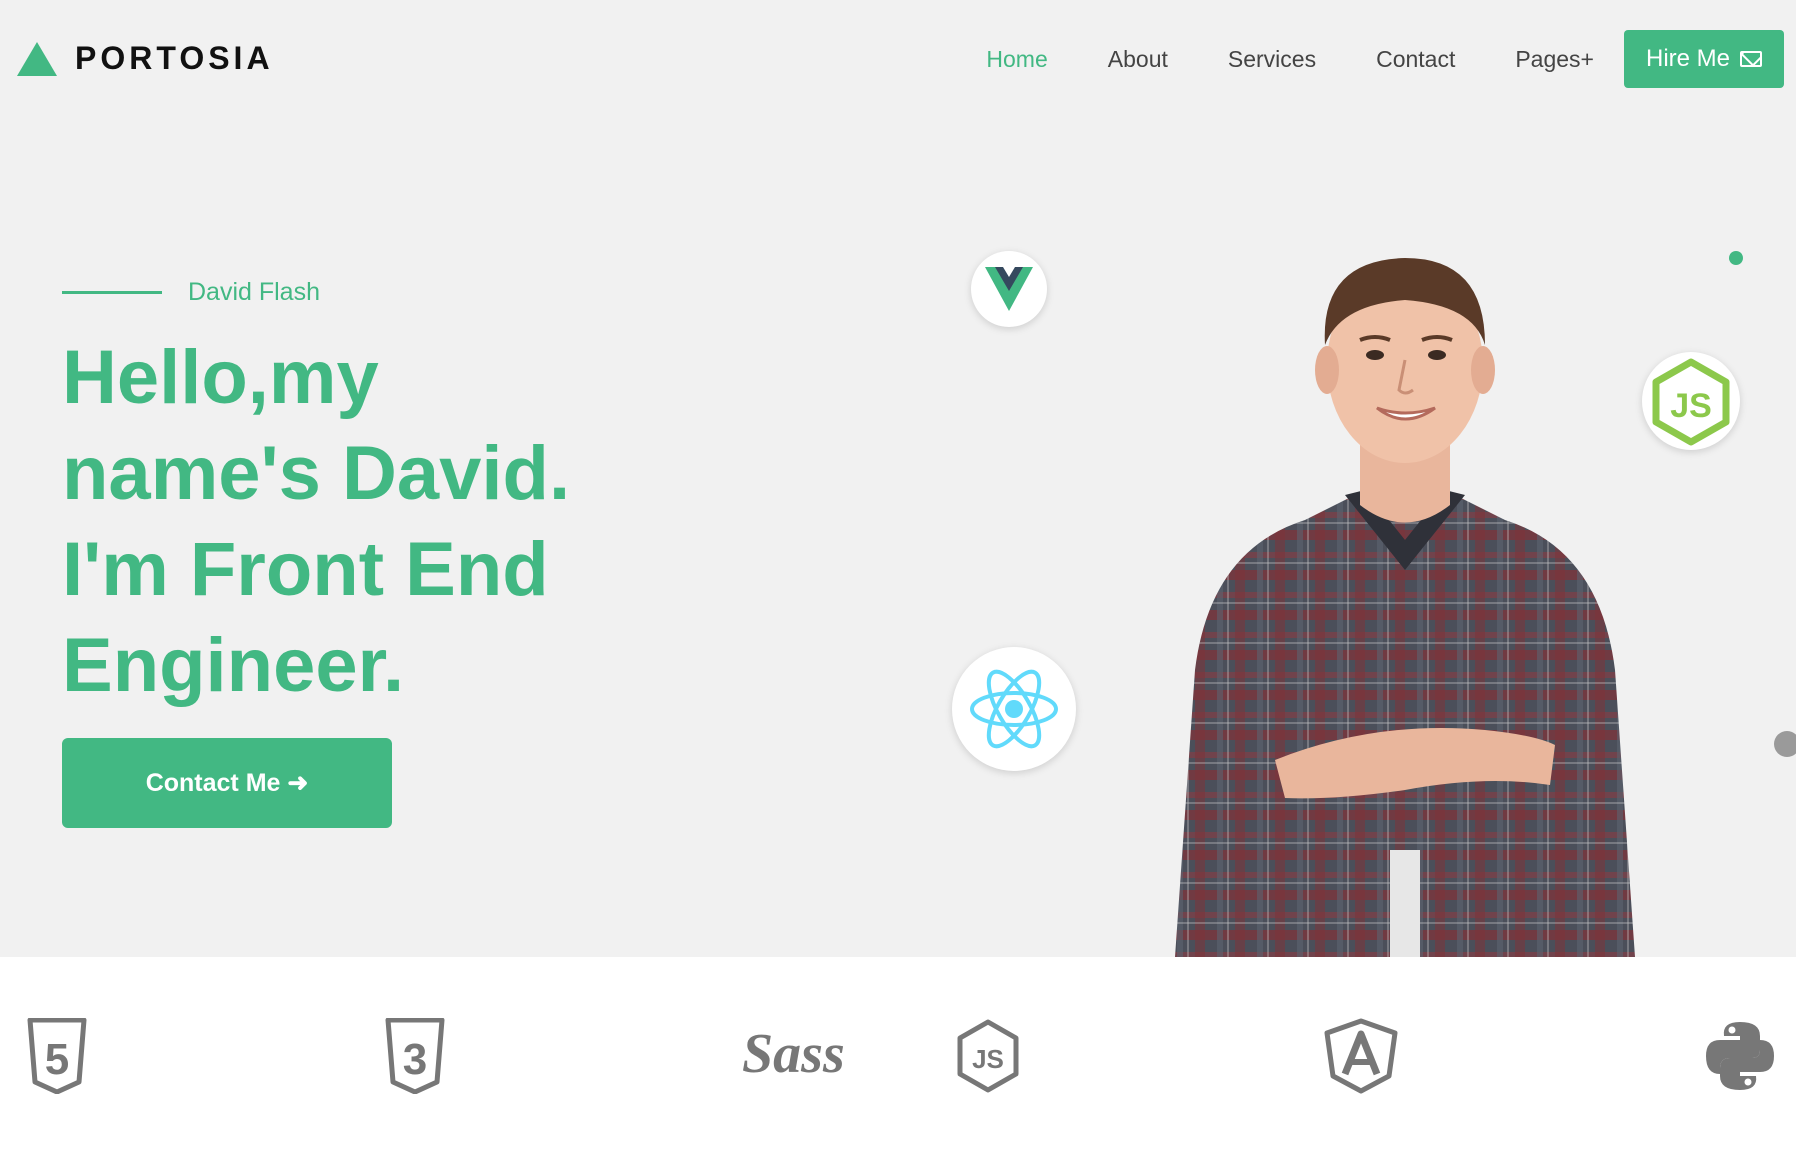  I want to click on html5-icon: 5, so click(57, 1056).